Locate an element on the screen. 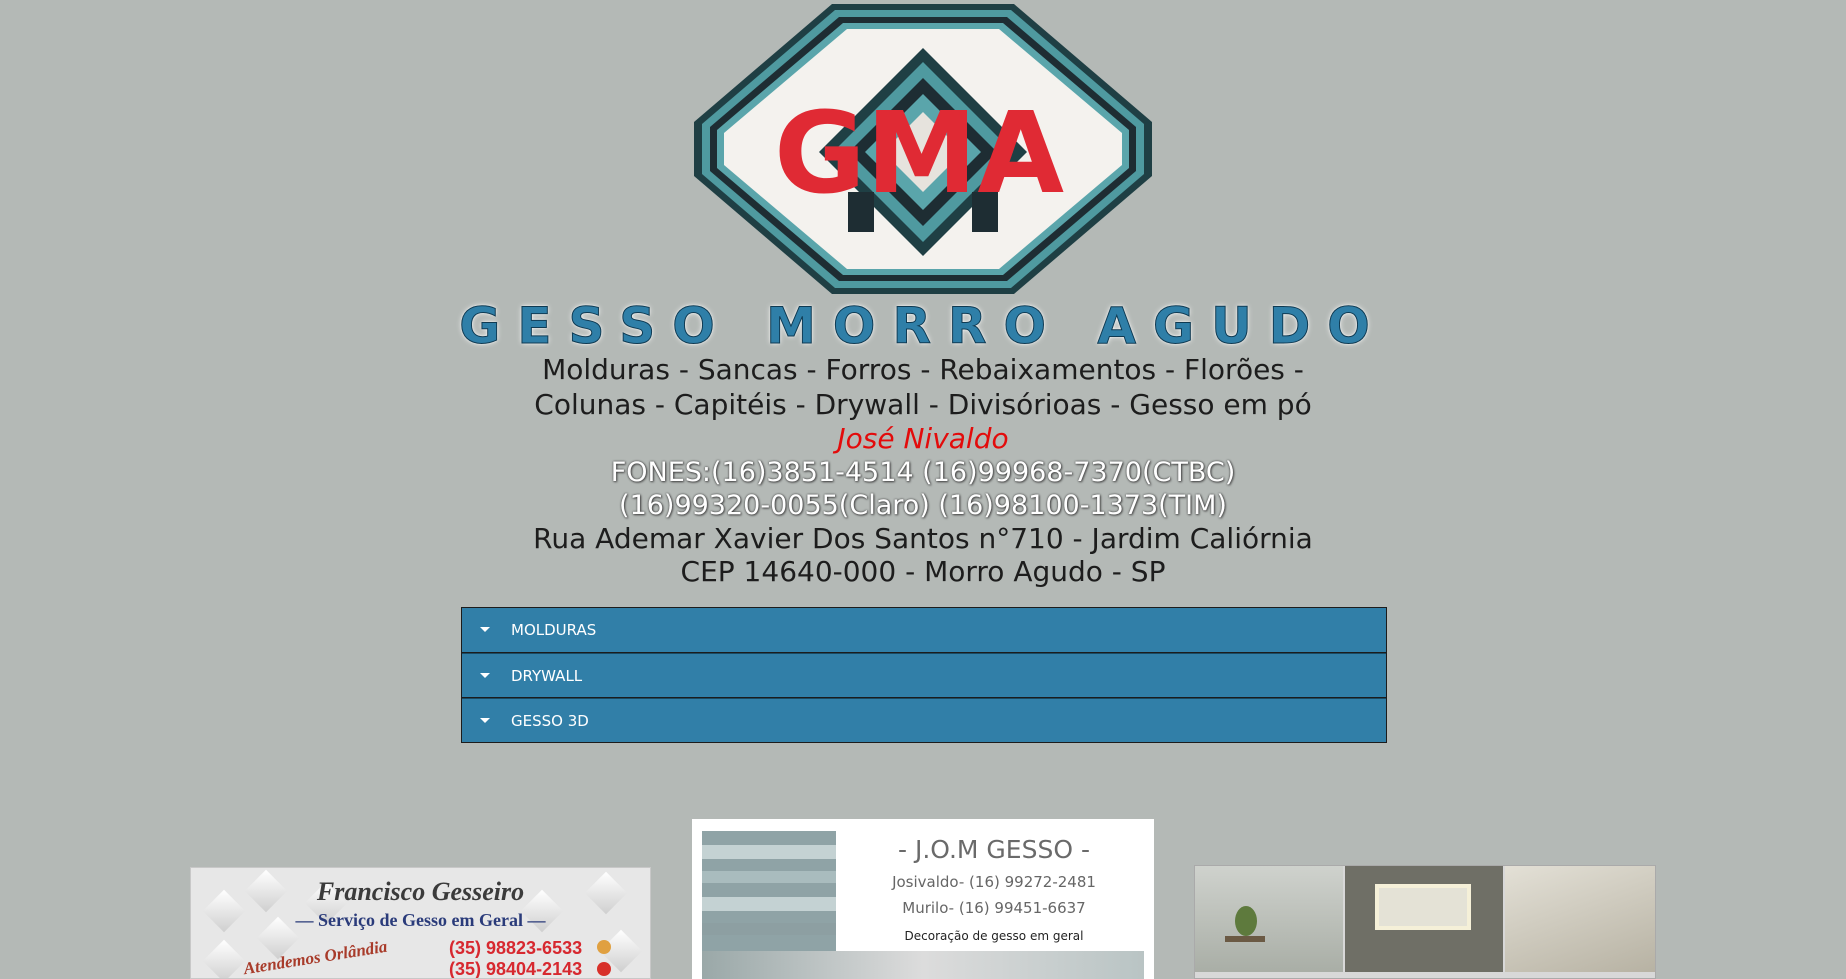 The width and height of the screenshot is (1846, 979). accordion-label: DRYWALL is located at coordinates (547, 676).